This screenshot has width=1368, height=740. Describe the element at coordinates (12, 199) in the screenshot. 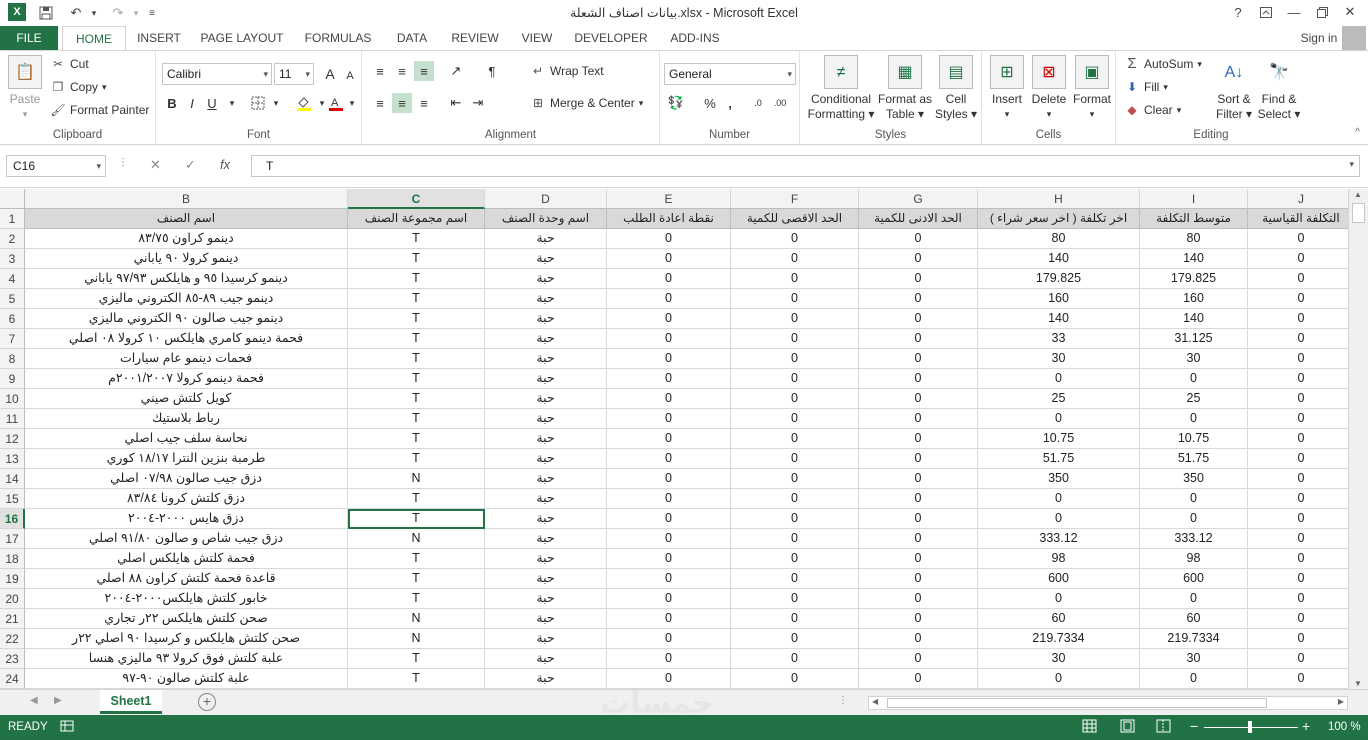

I see `select-all-corner` at that location.